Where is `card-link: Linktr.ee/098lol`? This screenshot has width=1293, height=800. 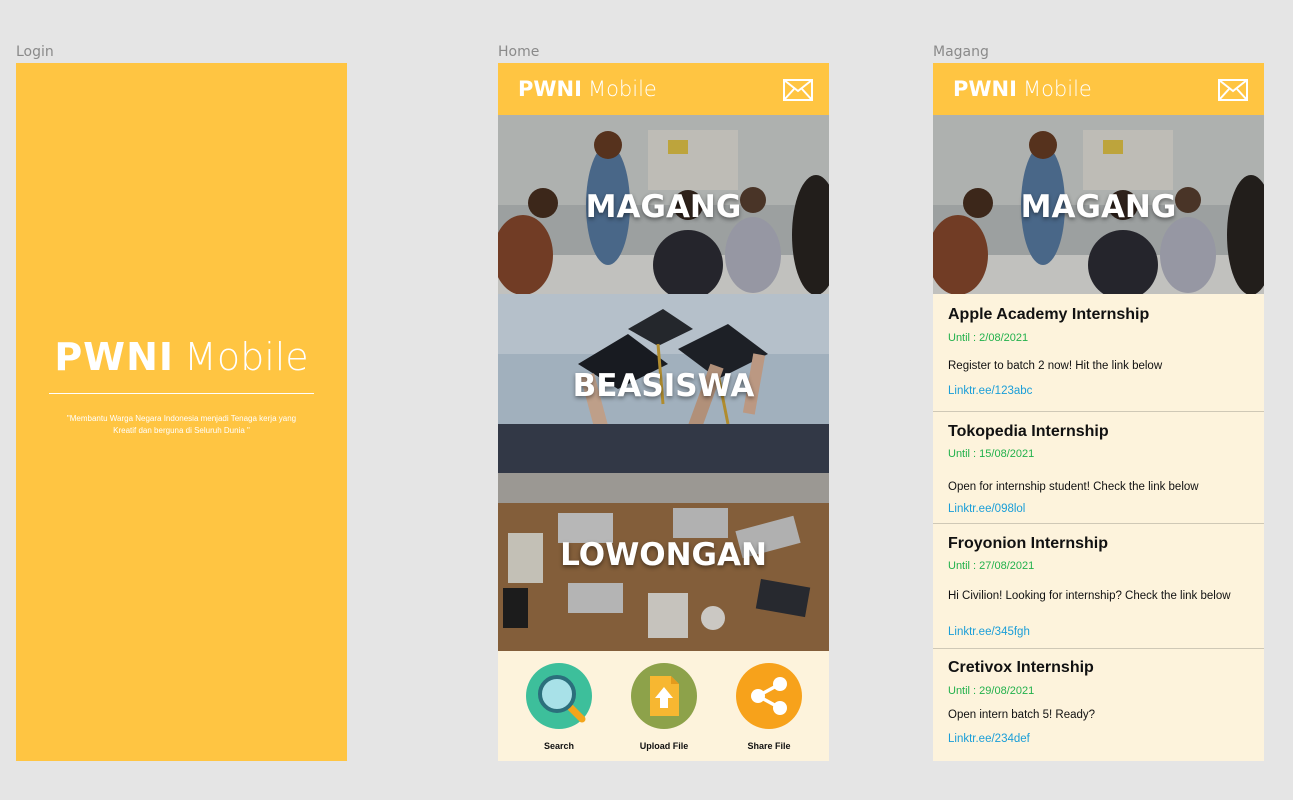 card-link: Linktr.ee/098lol is located at coordinates (986, 509).